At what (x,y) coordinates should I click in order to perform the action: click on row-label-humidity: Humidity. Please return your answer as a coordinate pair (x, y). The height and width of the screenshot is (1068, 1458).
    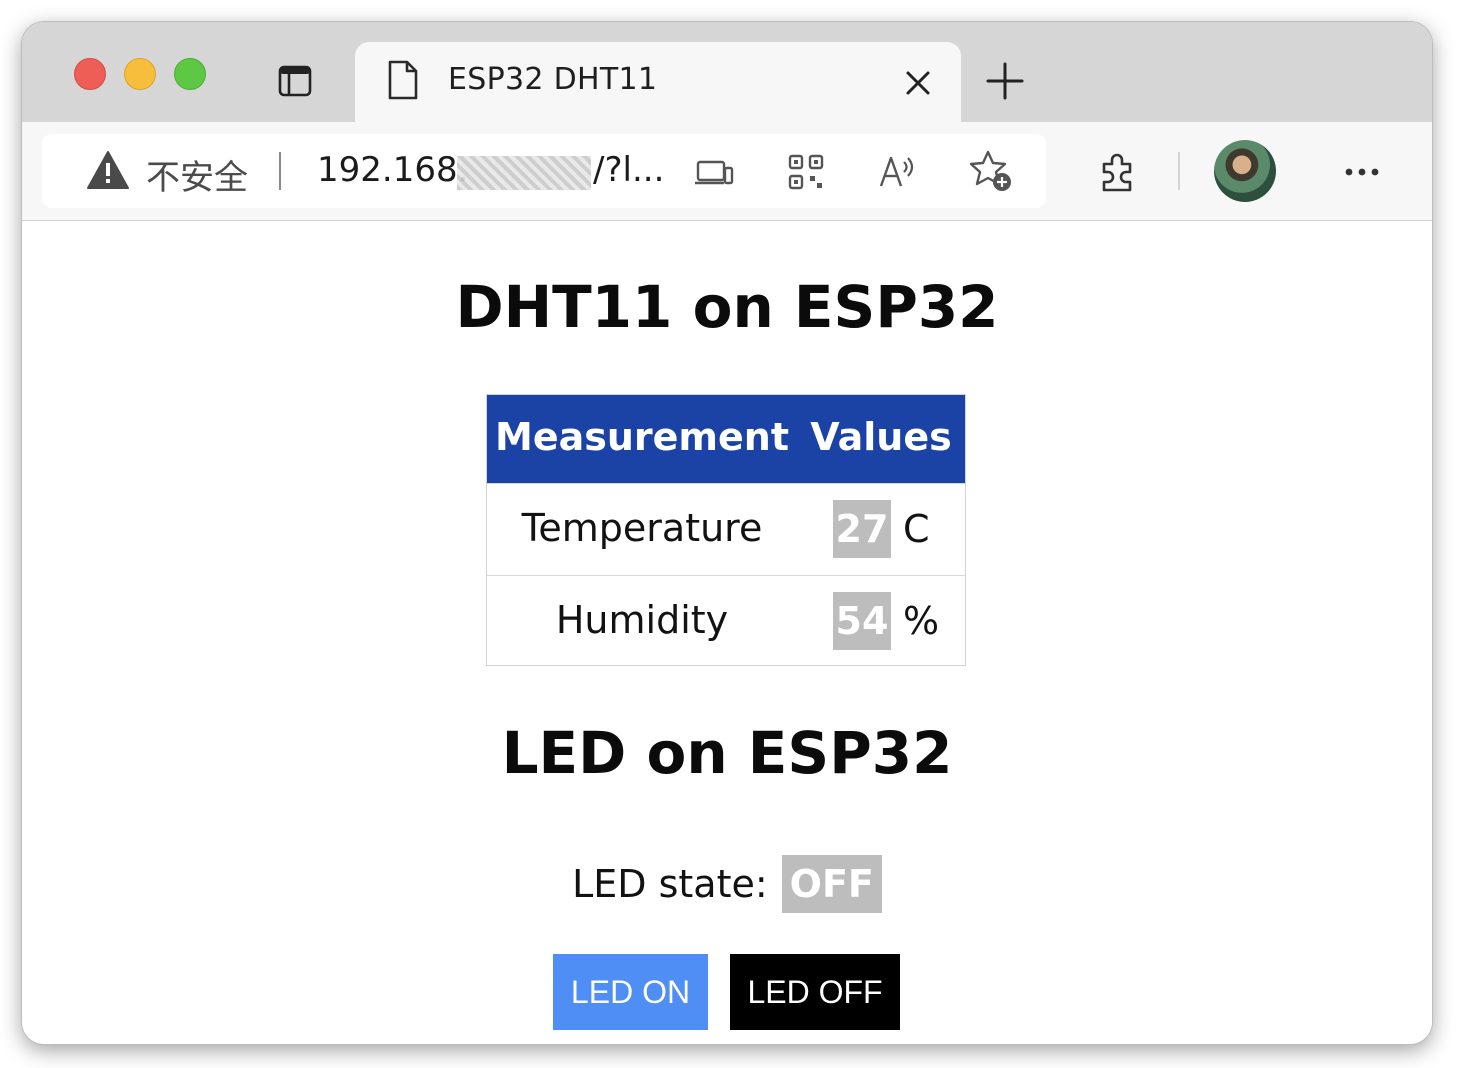
    Looking at the image, I should click on (642, 620).